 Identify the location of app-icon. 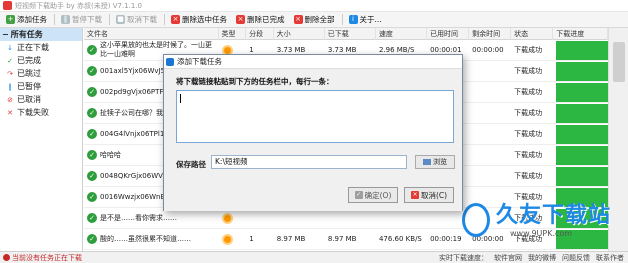
(7, 5).